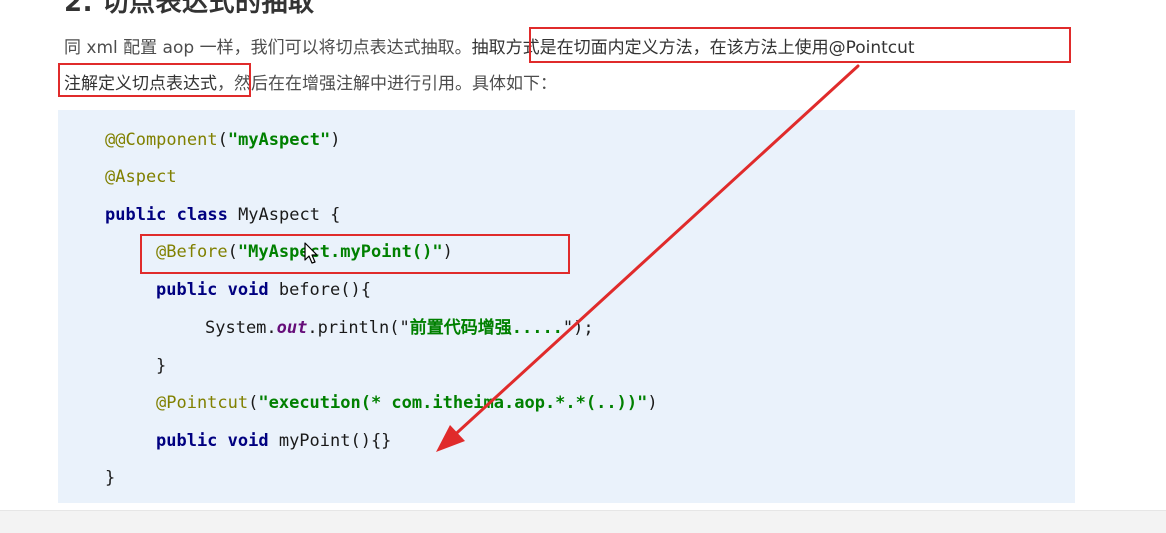  What do you see at coordinates (583, 521) in the screenshot?
I see `bottom-bar` at bounding box center [583, 521].